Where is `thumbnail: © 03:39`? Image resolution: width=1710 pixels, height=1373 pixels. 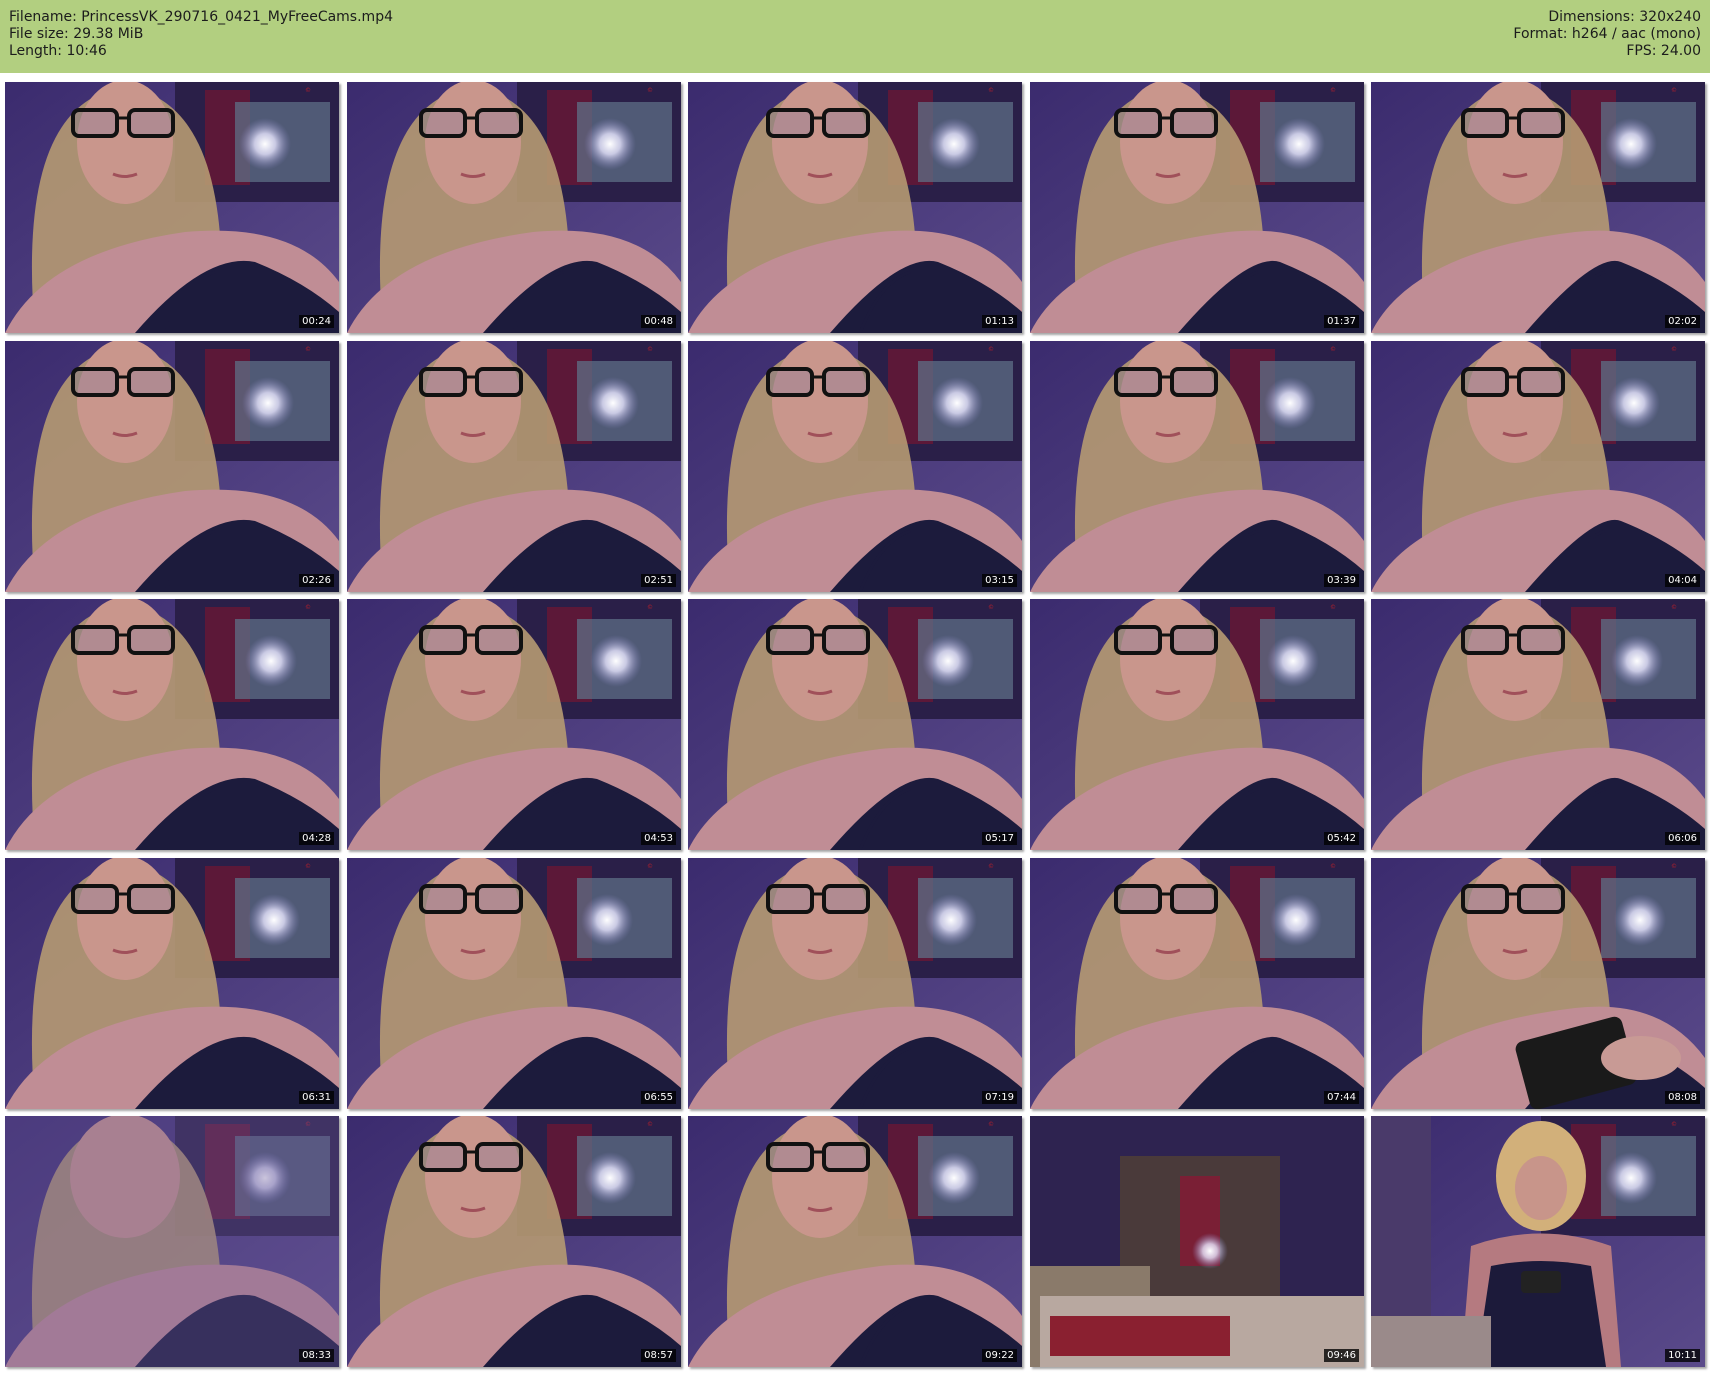
thumbnail: © 03:39 is located at coordinates (1197, 466).